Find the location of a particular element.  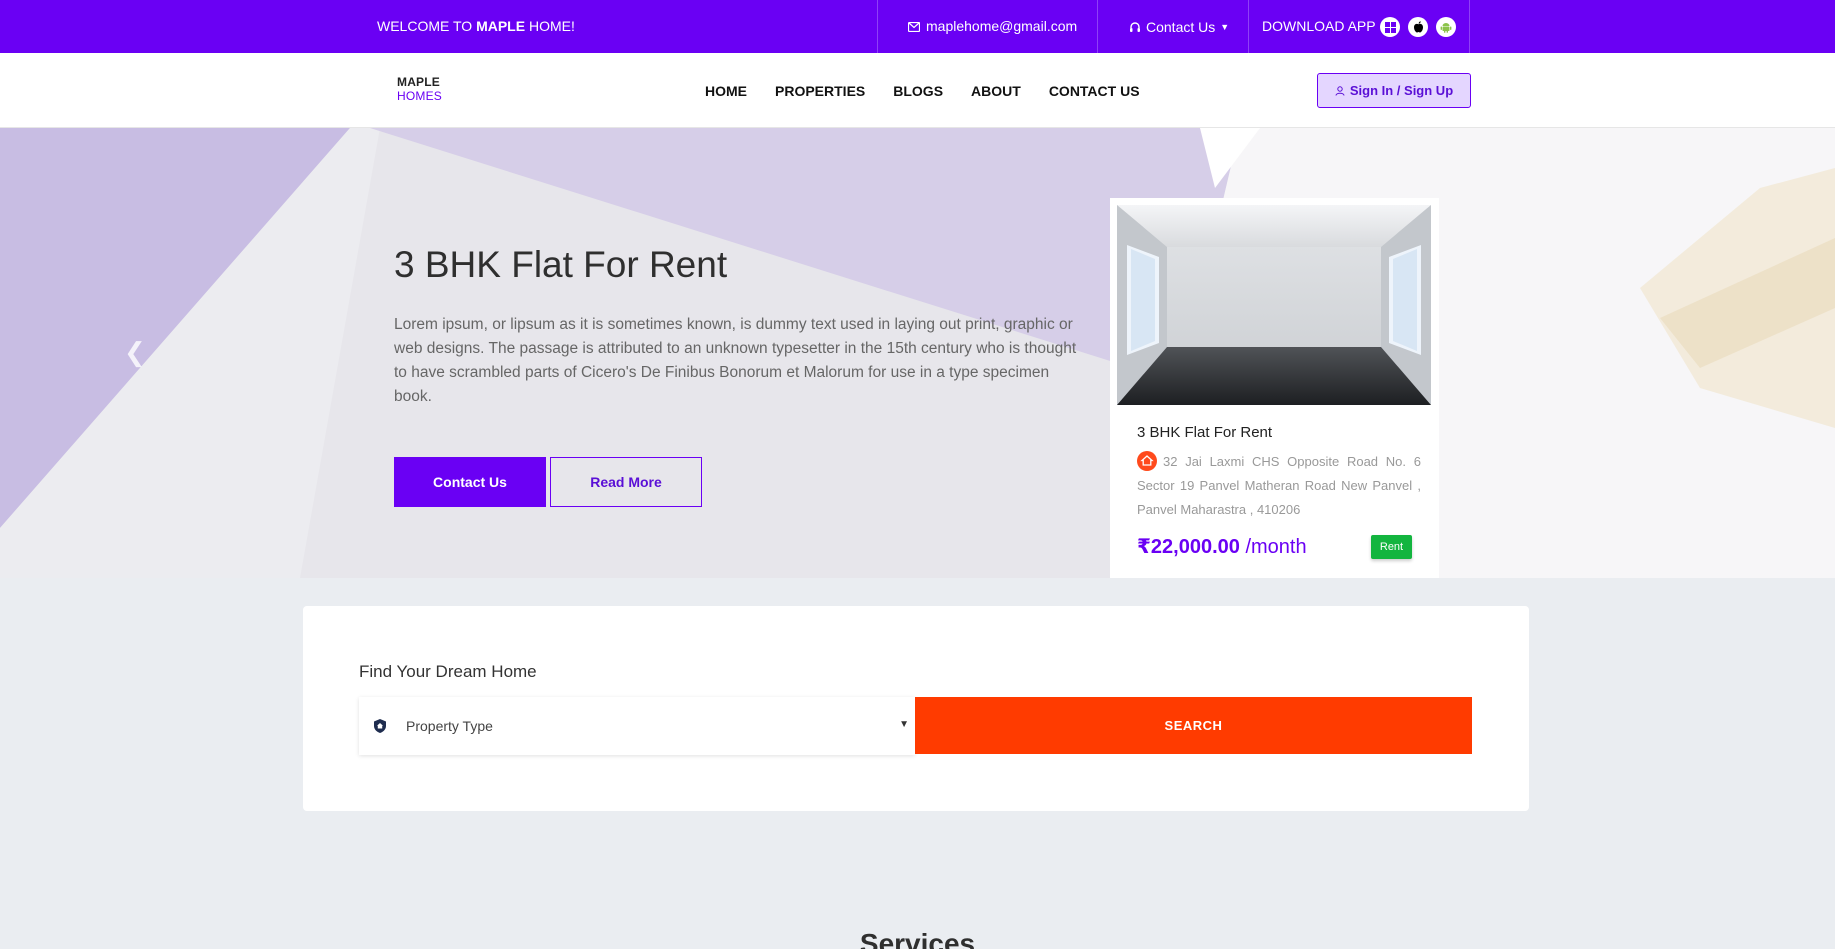

read-more-button: Read More is located at coordinates (626, 482).